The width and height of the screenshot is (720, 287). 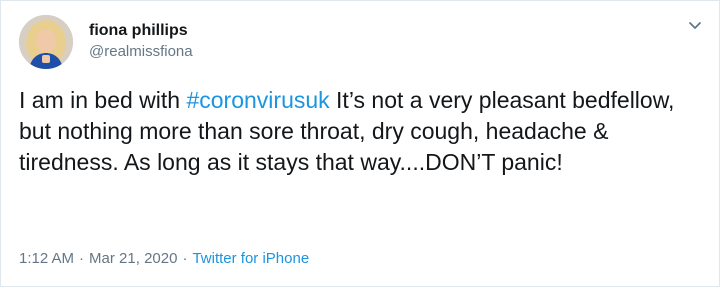 I want to click on tweet-text-before: I am in bed with, so click(x=103, y=100).